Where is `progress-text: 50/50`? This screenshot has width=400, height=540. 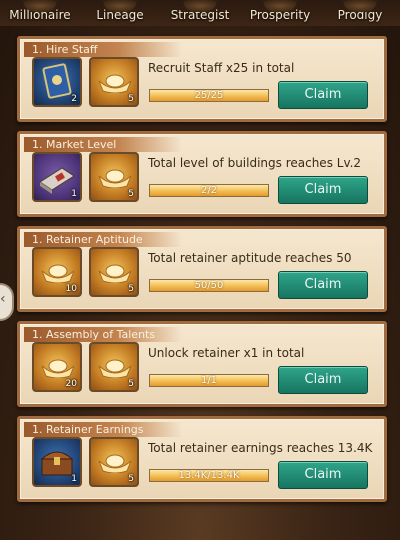 progress-text: 50/50 is located at coordinates (209, 285).